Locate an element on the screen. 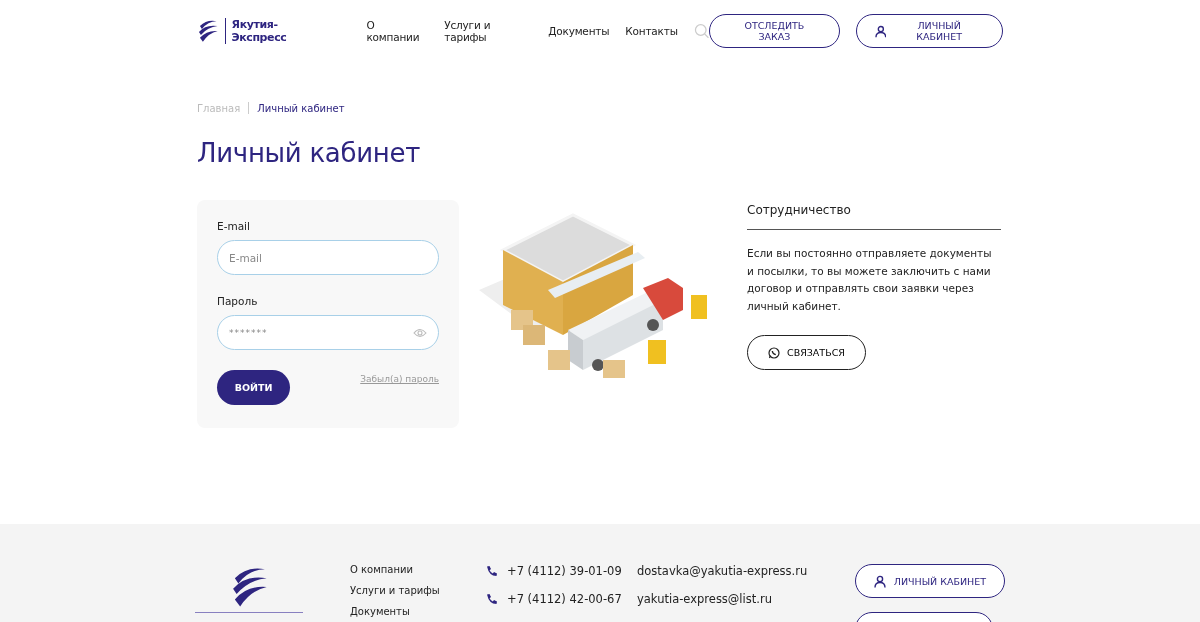 The height and width of the screenshot is (622, 1200). contact-button: СВЯЗАТЬСЯ is located at coordinates (806, 352).